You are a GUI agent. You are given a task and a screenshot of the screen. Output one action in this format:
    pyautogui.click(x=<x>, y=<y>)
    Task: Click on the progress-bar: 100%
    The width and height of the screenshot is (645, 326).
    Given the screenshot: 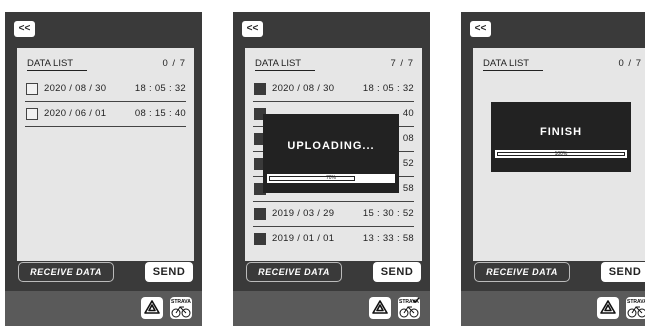 What is the action you would take?
    pyautogui.click(x=561, y=154)
    